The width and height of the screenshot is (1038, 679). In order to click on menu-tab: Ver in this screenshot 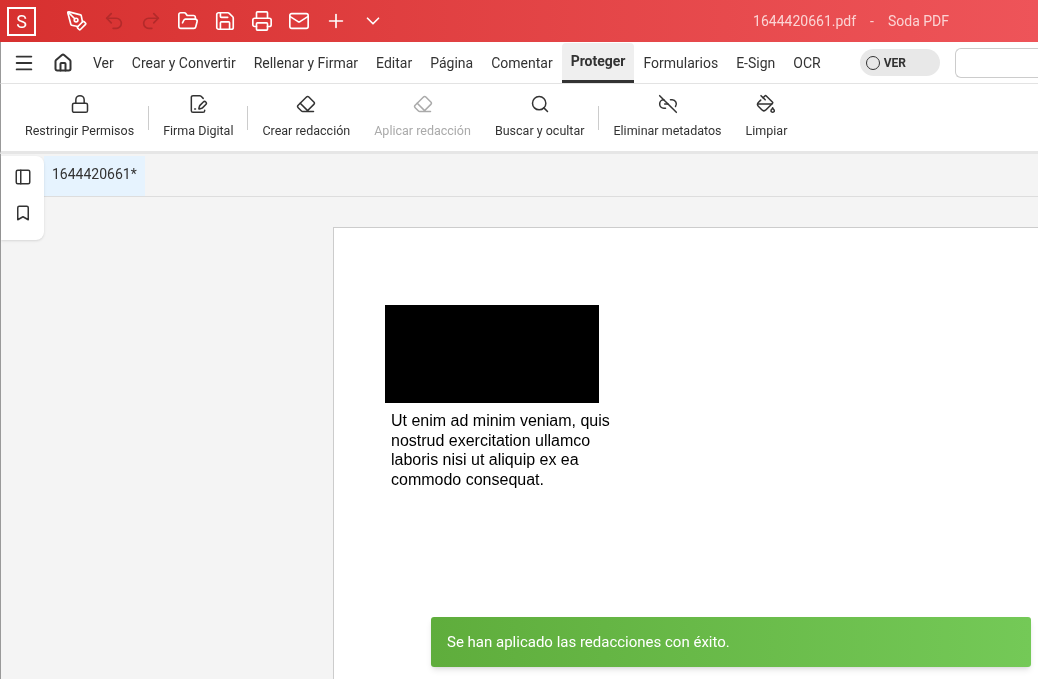, I will do `click(103, 63)`.